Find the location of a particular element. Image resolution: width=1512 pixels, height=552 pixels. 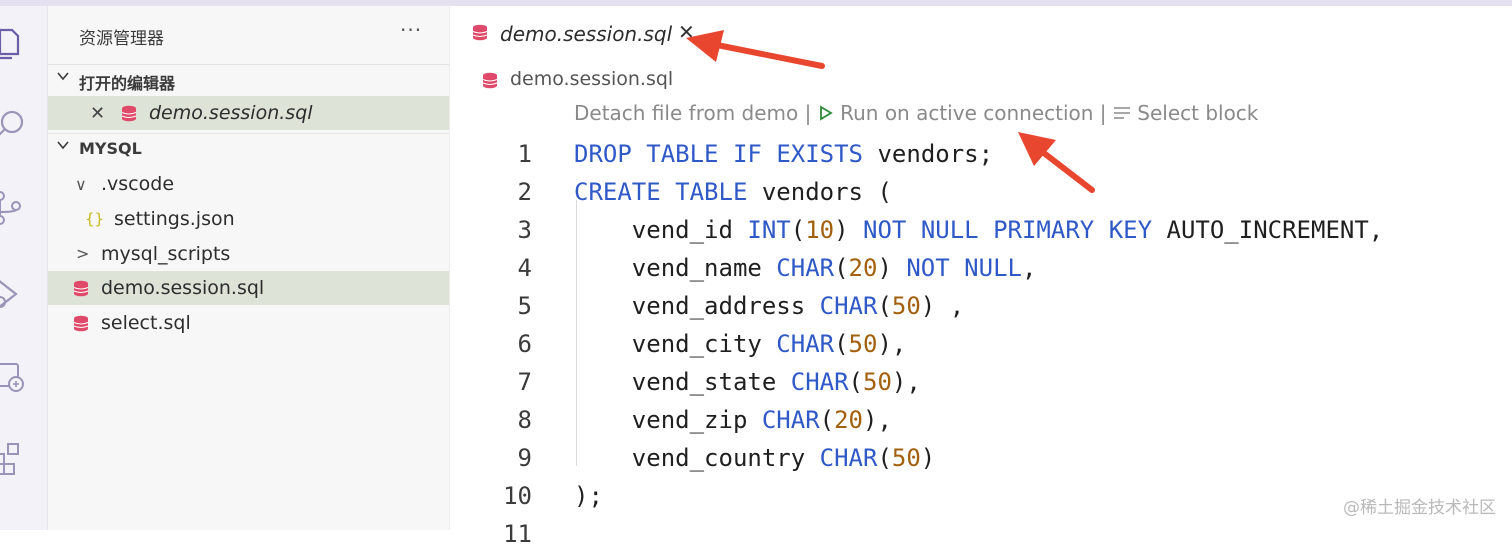

line-number: 6 is located at coordinates (524, 344).